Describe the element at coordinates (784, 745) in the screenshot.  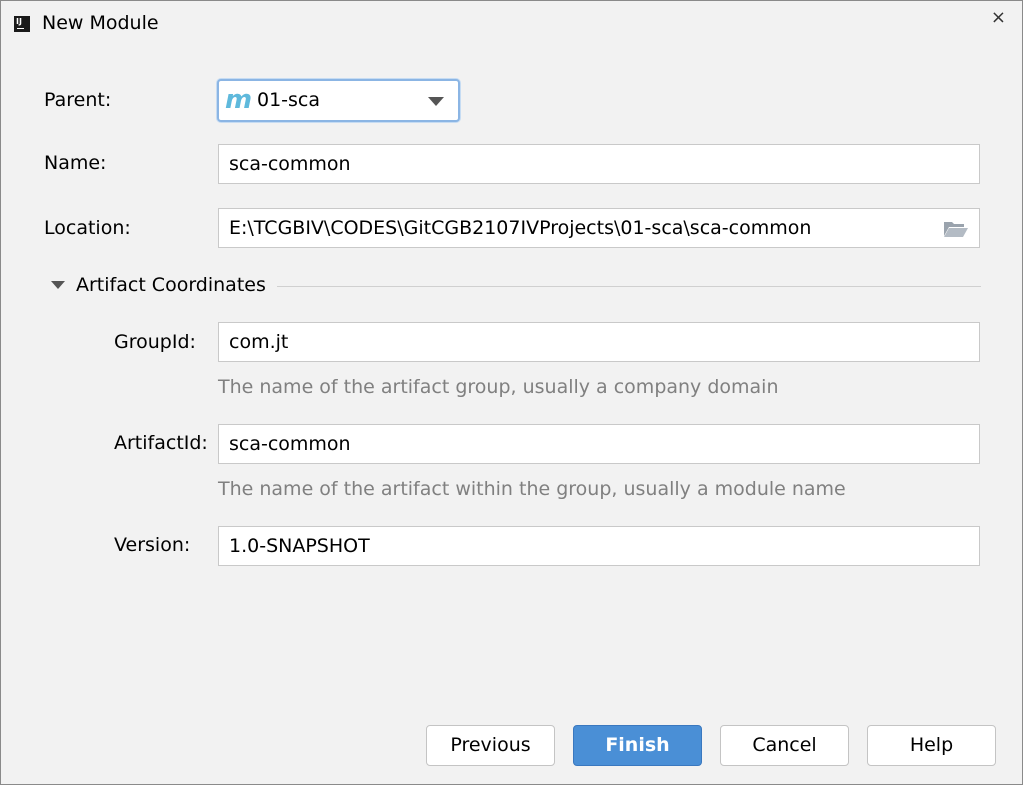
I see `cancel-button: Cancel` at that location.